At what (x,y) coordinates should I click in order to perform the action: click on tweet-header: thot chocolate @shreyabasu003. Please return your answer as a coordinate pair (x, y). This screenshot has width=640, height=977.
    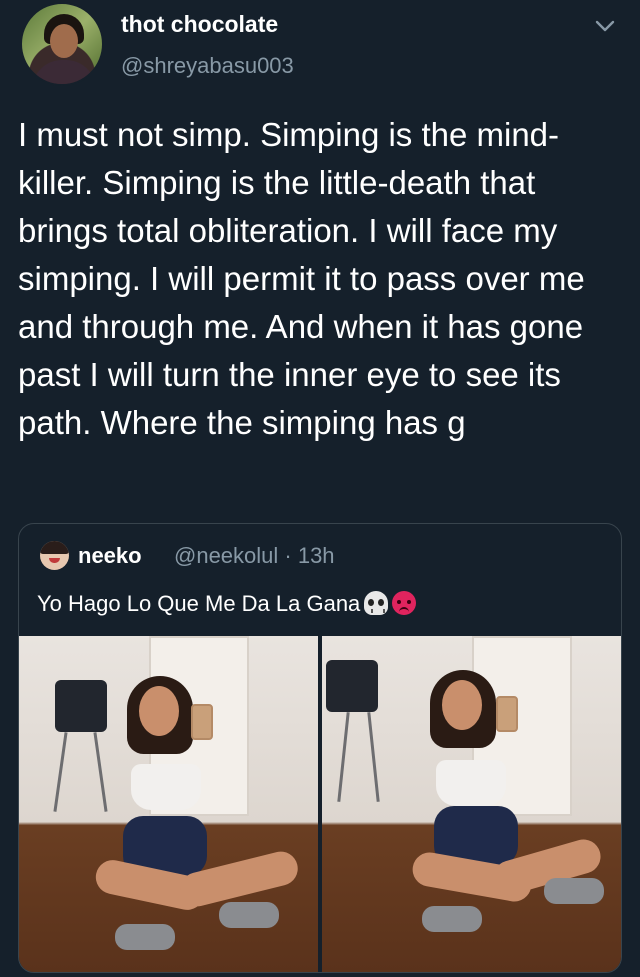
    Looking at the image, I should click on (323, 45).